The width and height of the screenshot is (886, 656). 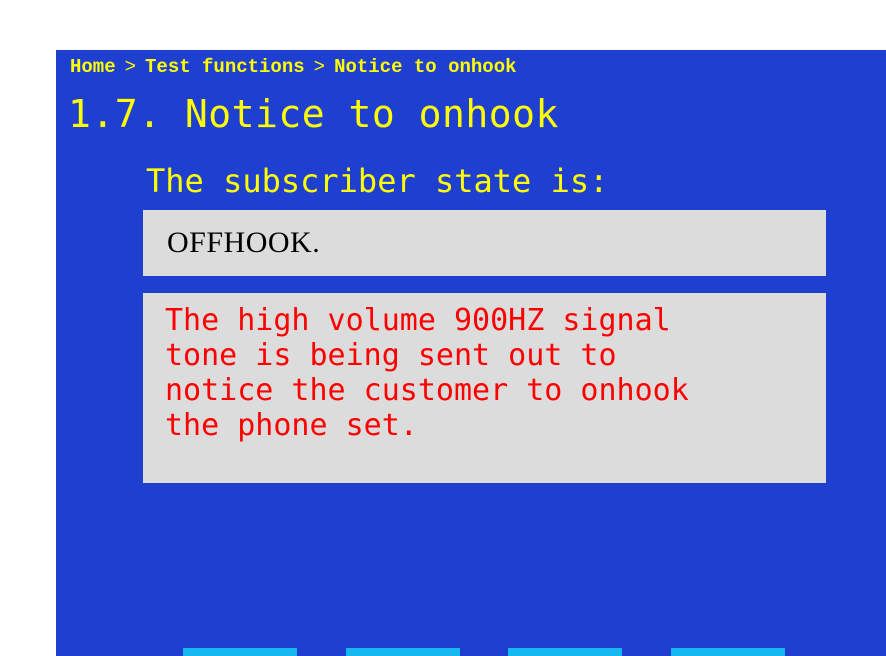 What do you see at coordinates (403, 652) in the screenshot?
I see `softkey-2-button` at bounding box center [403, 652].